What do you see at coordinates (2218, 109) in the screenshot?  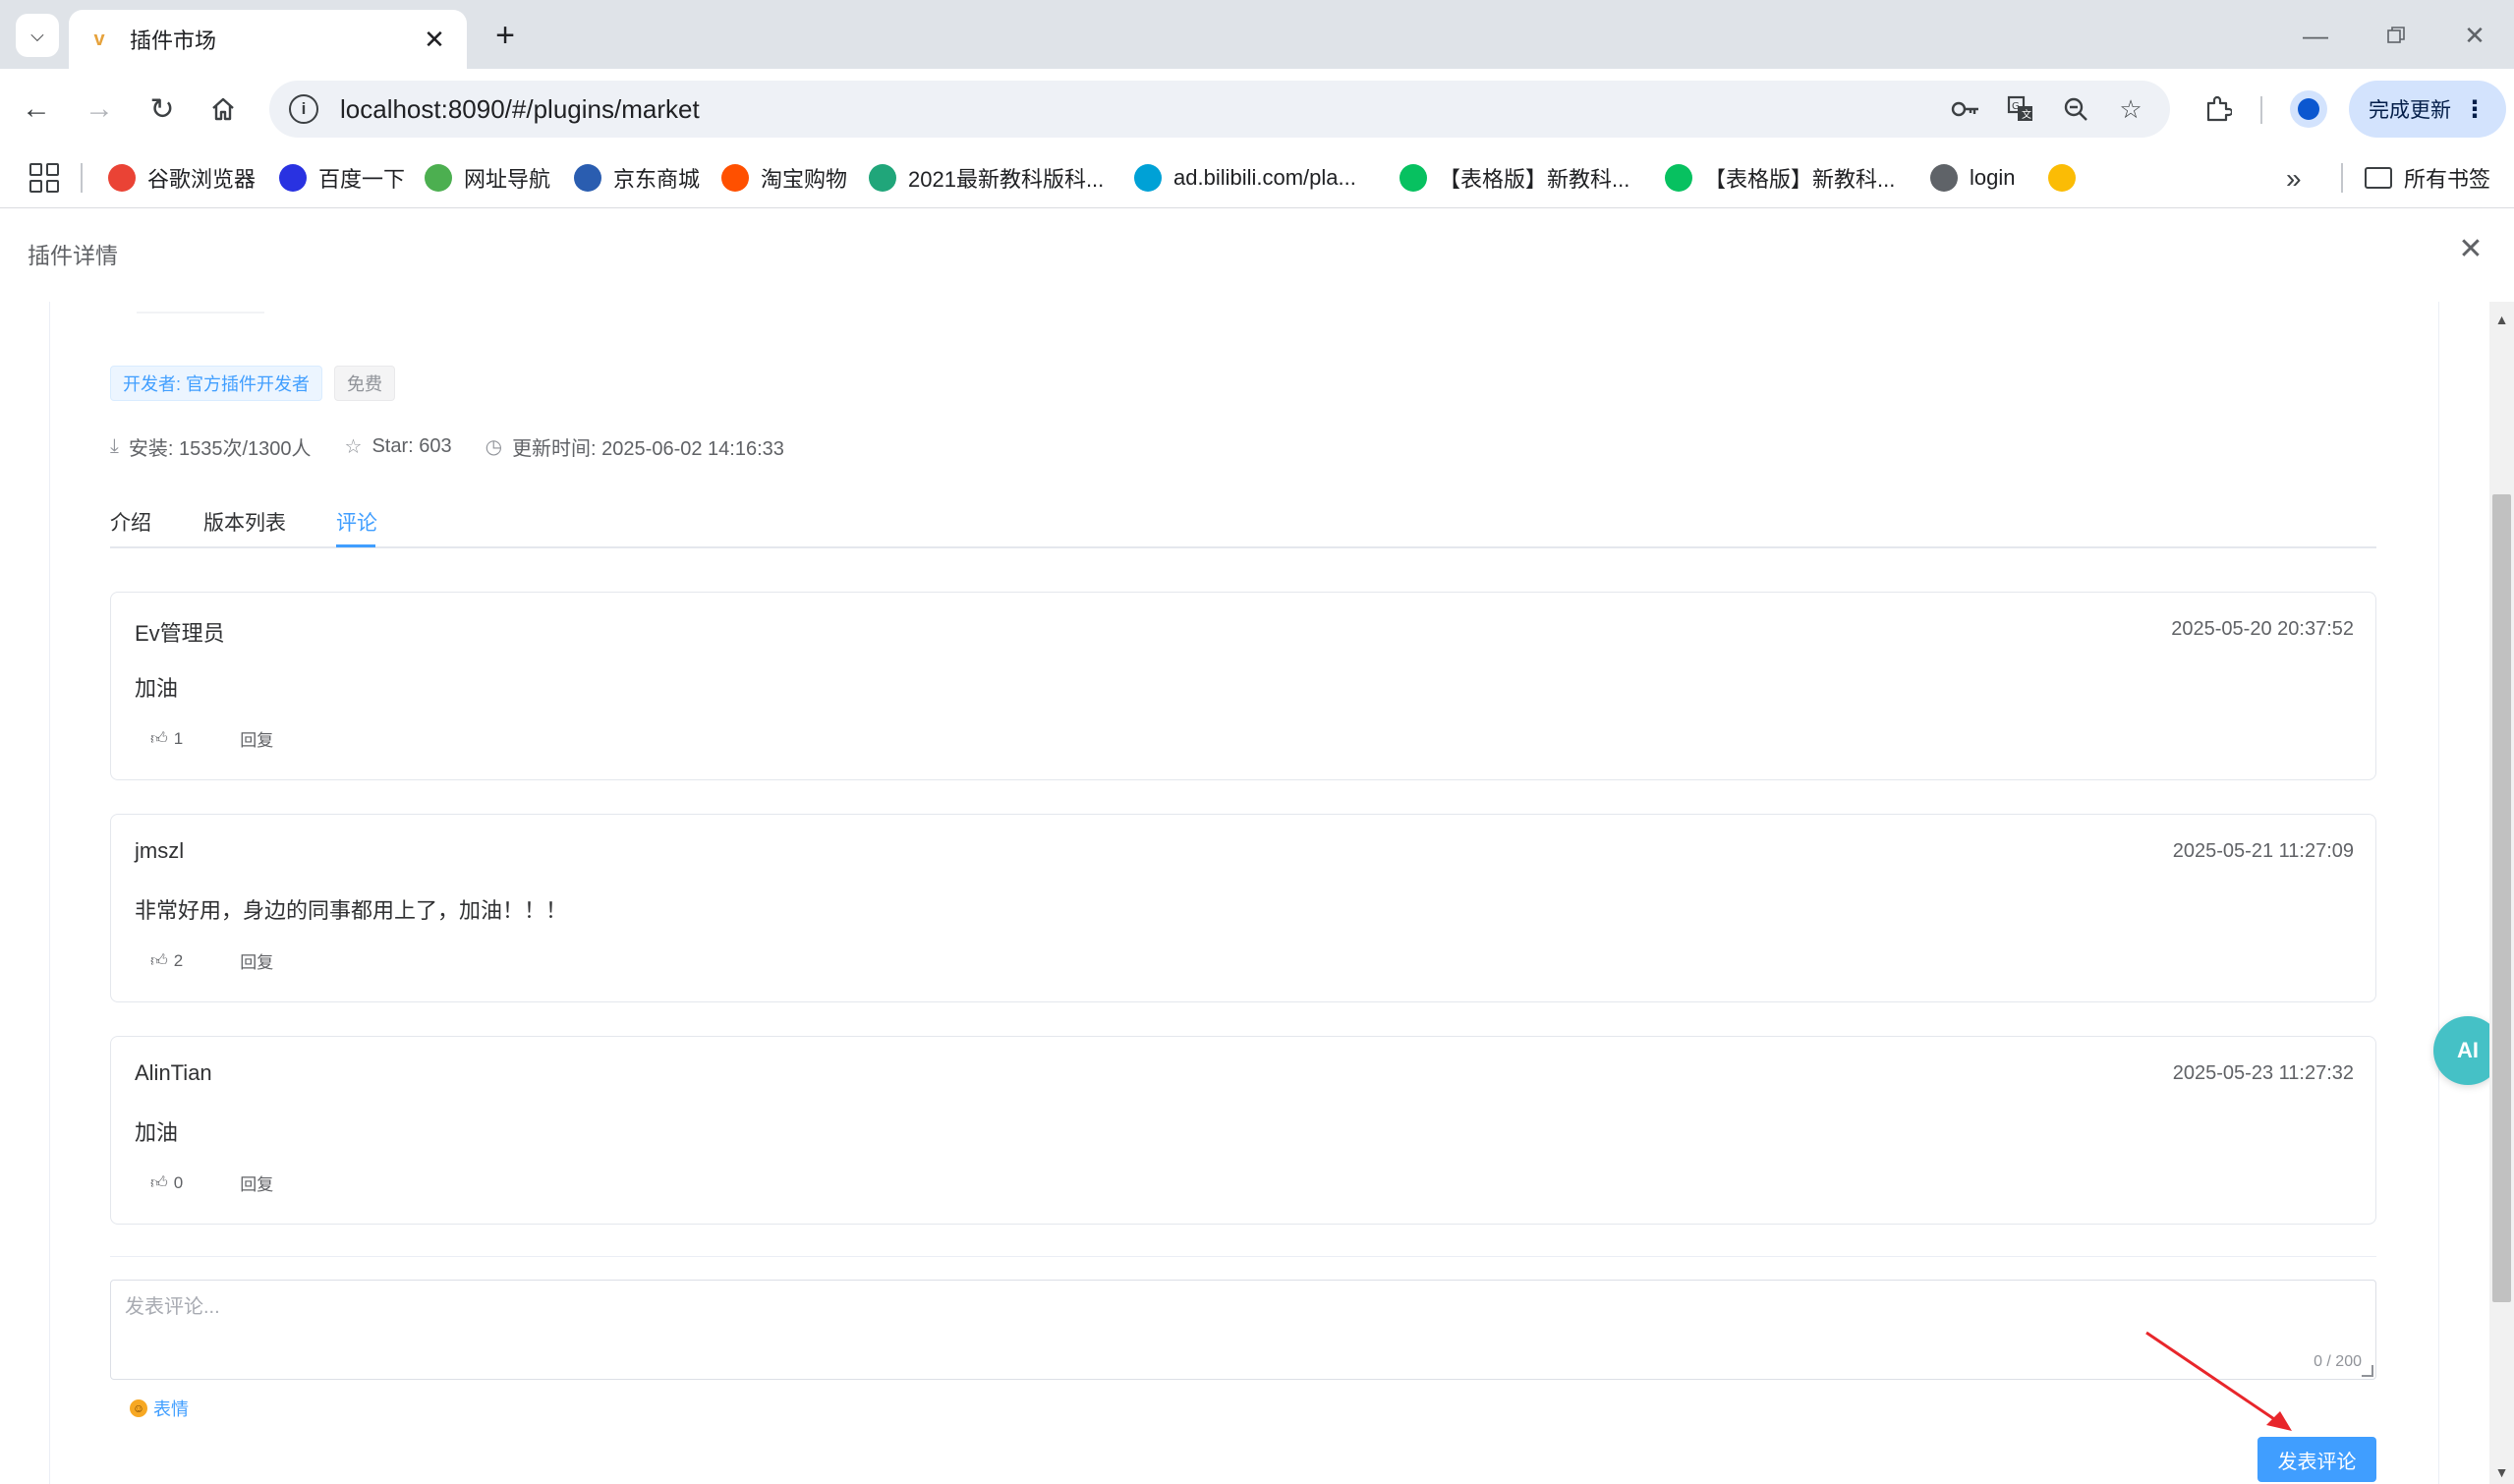 I see `extensions-puzzle-icon` at bounding box center [2218, 109].